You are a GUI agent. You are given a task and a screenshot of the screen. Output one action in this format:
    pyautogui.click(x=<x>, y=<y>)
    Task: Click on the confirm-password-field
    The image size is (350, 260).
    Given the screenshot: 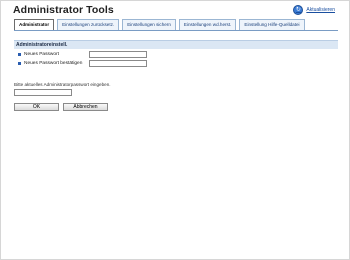 What is the action you would take?
    pyautogui.click(x=118, y=63)
    